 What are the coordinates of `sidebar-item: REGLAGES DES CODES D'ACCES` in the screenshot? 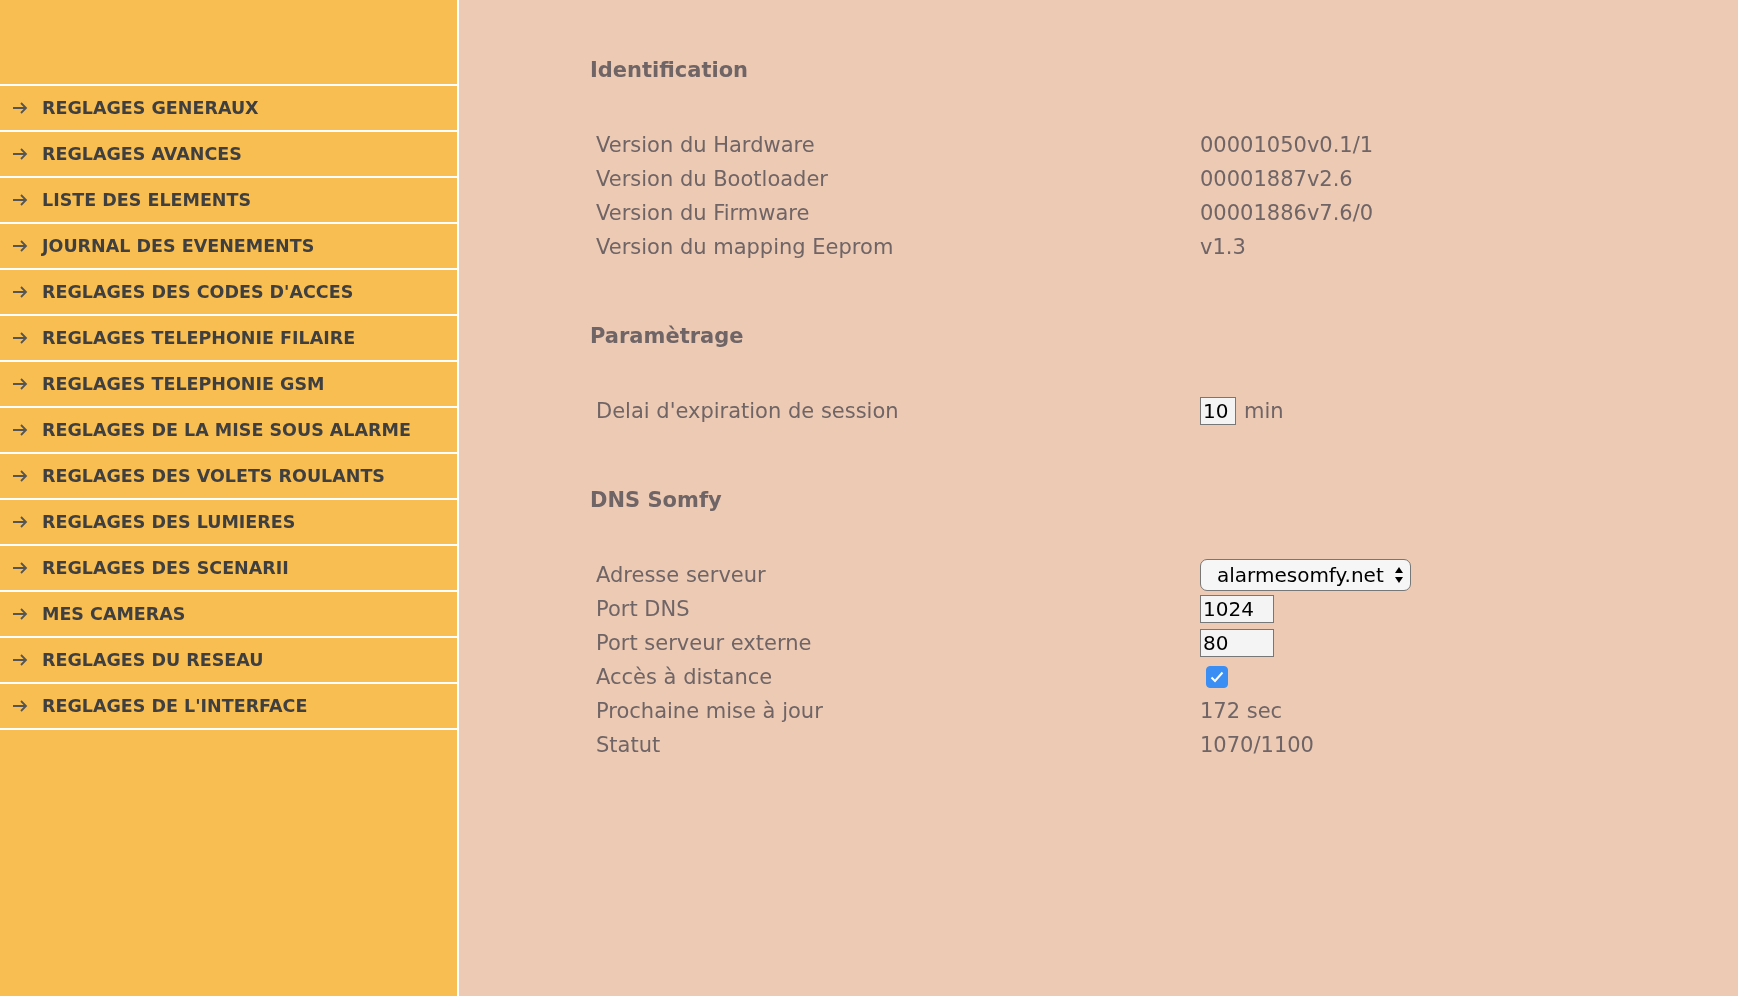 It's located at (228, 293).